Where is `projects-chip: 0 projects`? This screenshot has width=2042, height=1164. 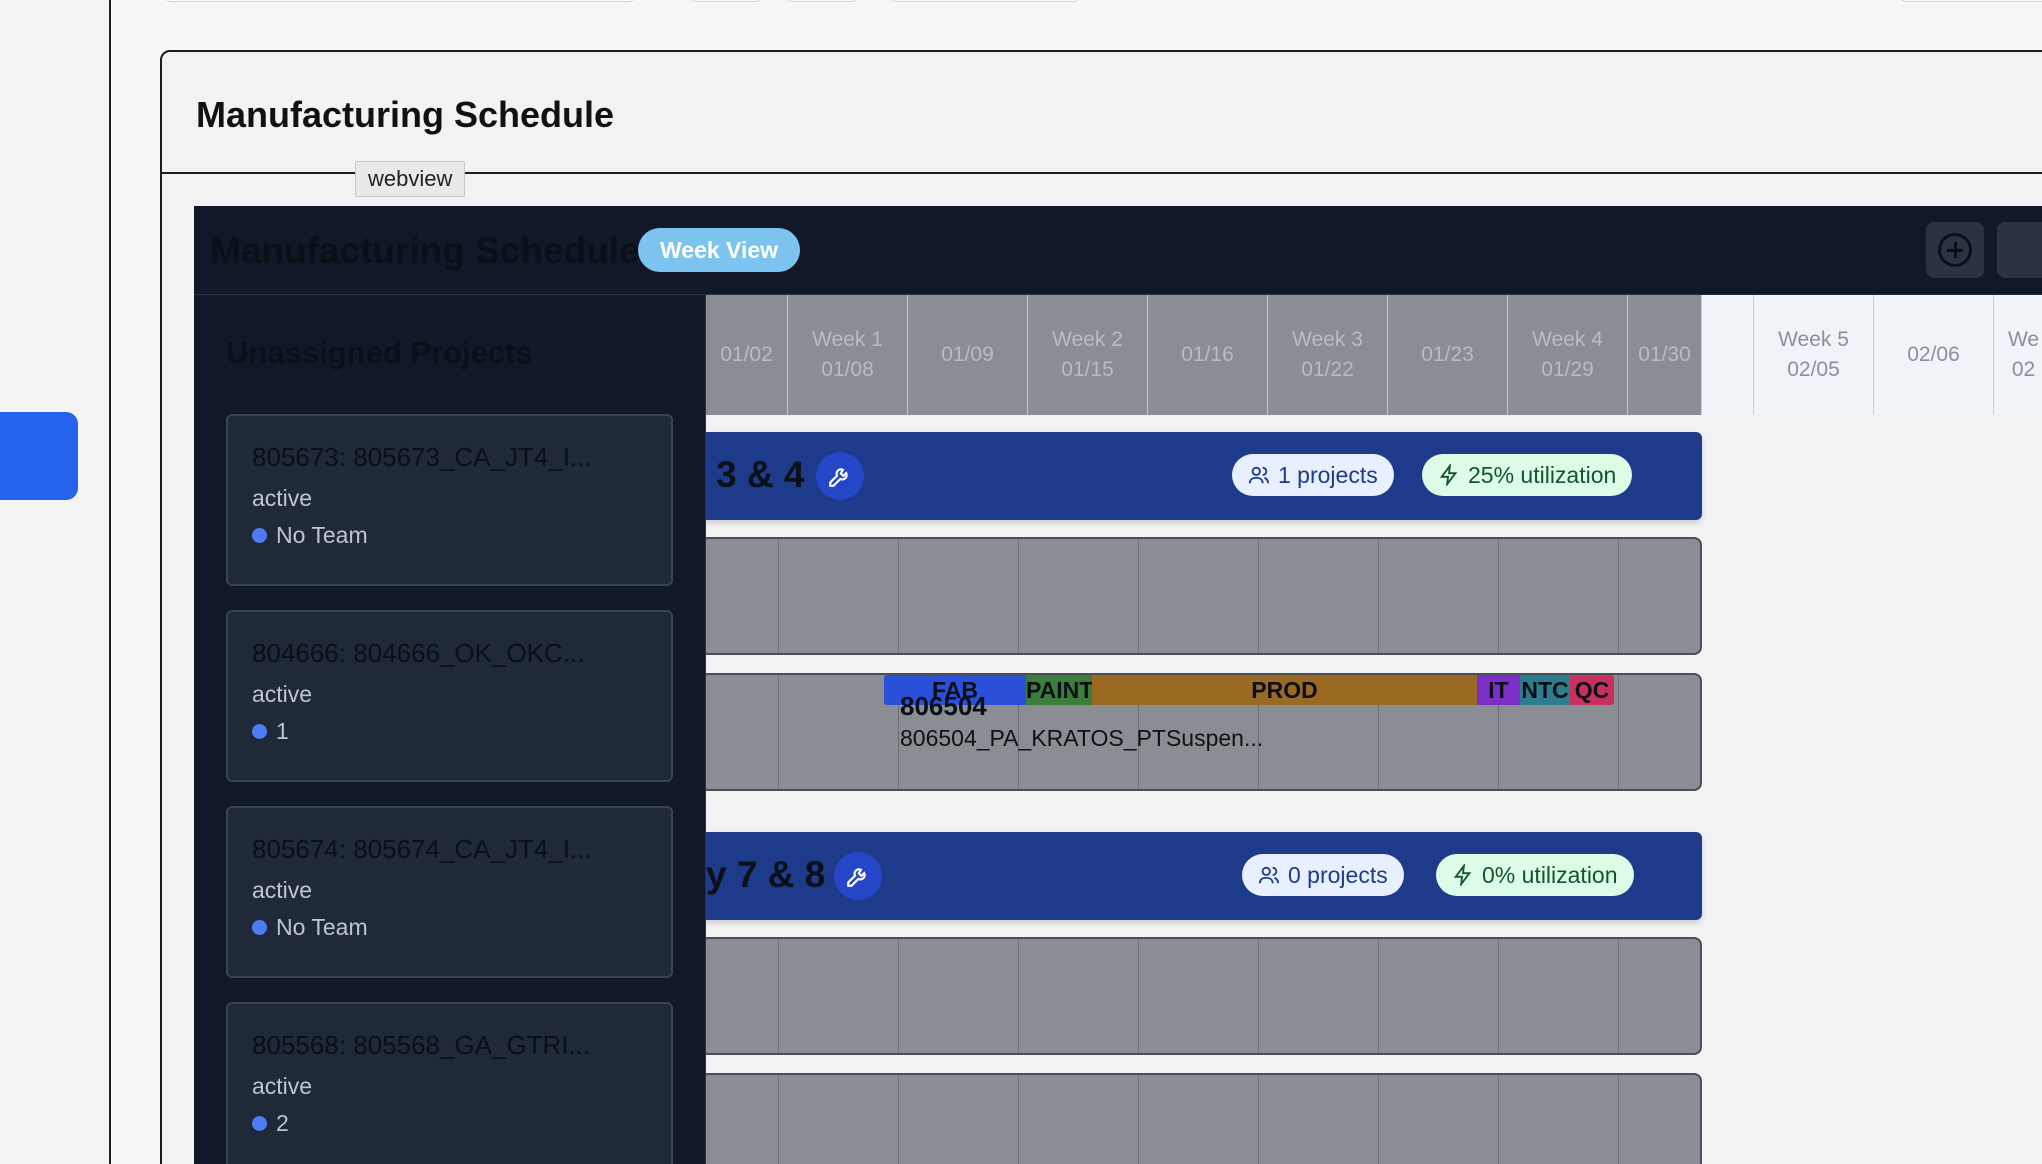
projects-chip: 0 projects is located at coordinates (1323, 875).